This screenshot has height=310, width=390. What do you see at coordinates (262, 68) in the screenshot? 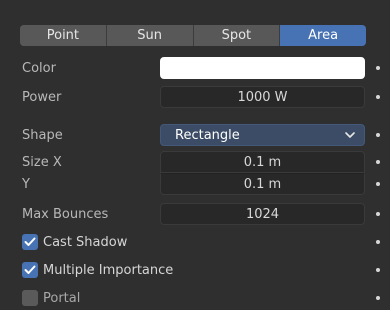
I see `color-swatch` at bounding box center [262, 68].